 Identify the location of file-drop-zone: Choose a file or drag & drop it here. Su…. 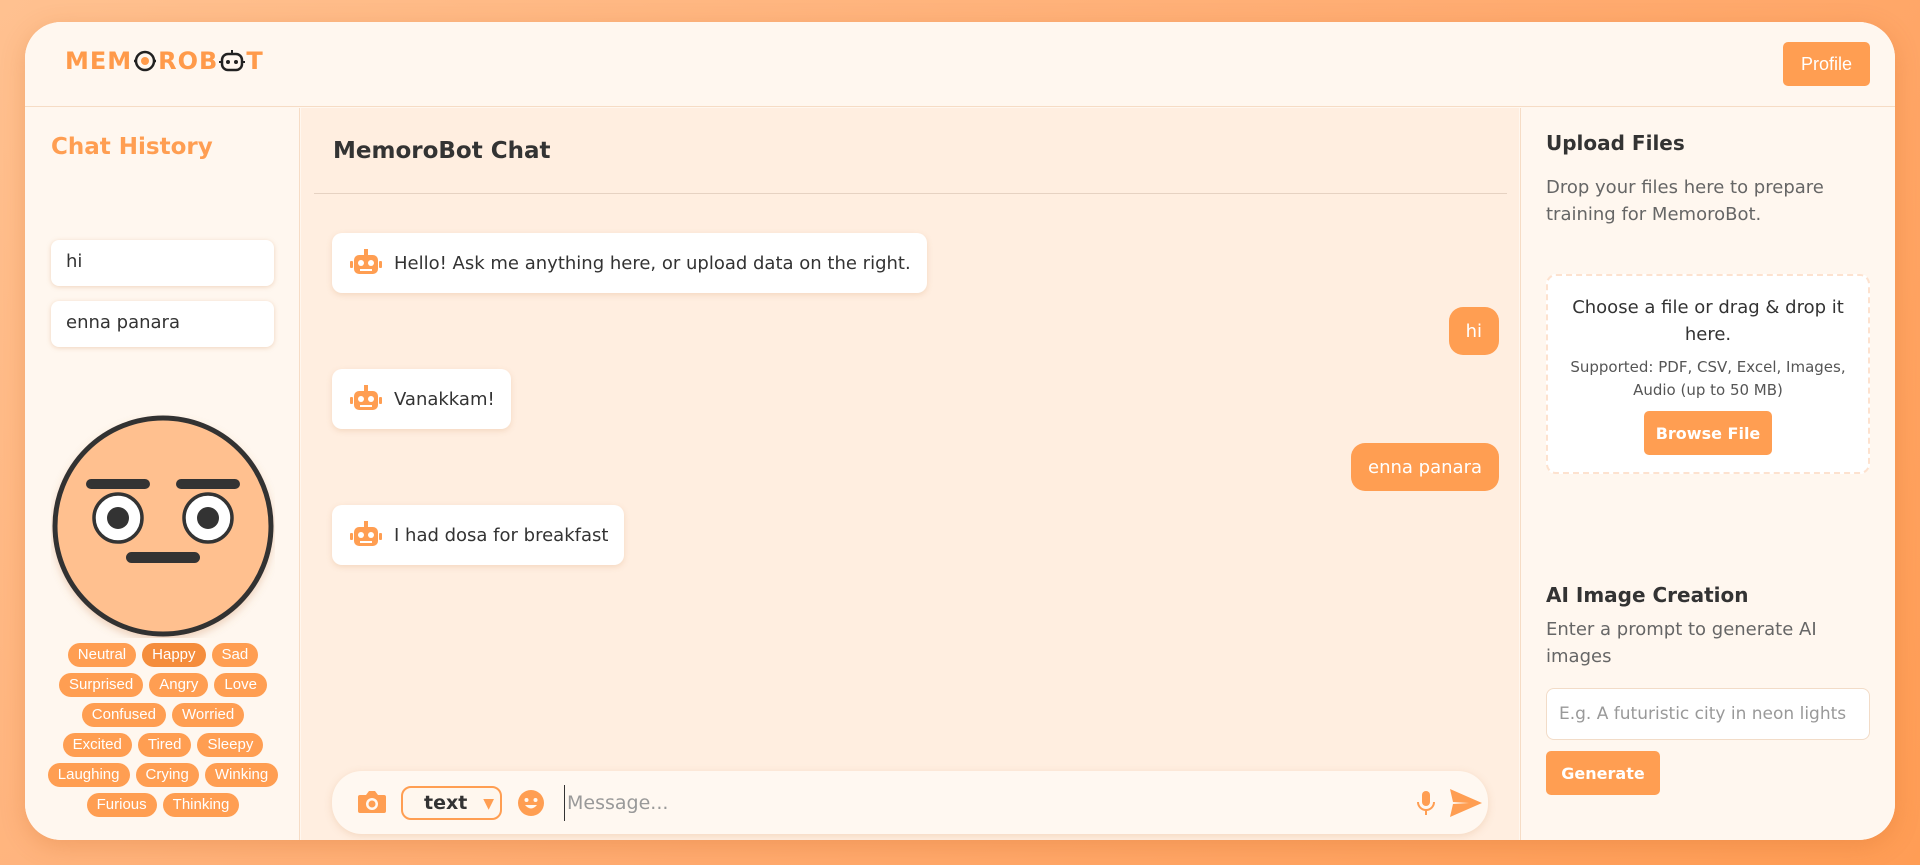
(1708, 374).